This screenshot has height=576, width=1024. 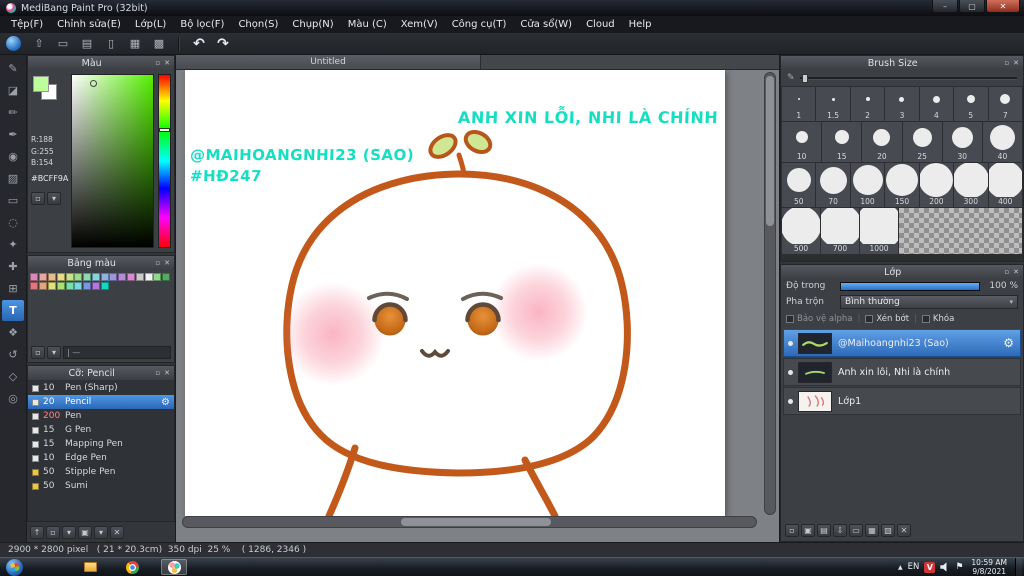 I want to click on add-layer-button: ▫, so click(x=792, y=530).